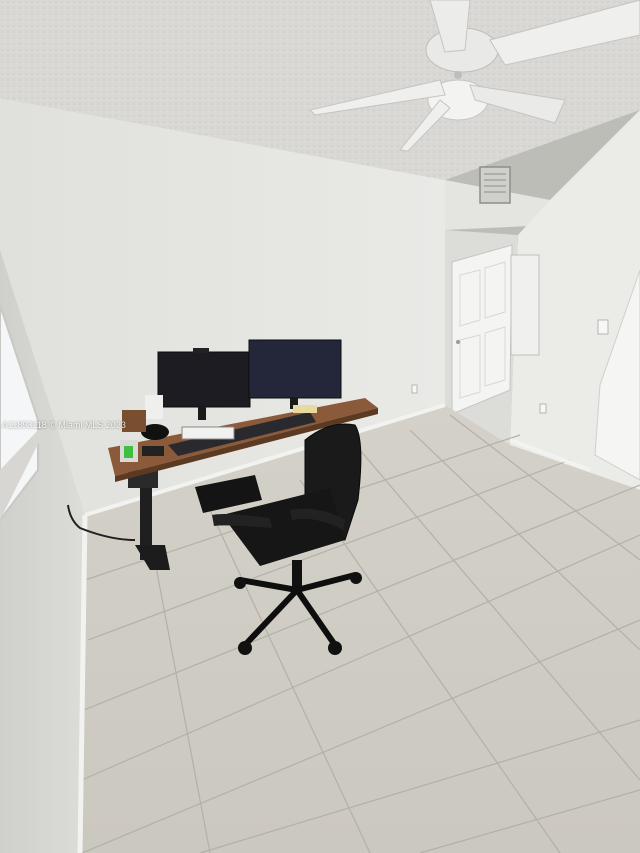 This screenshot has width=640, height=853. I want to click on speaker, so click(154, 407).